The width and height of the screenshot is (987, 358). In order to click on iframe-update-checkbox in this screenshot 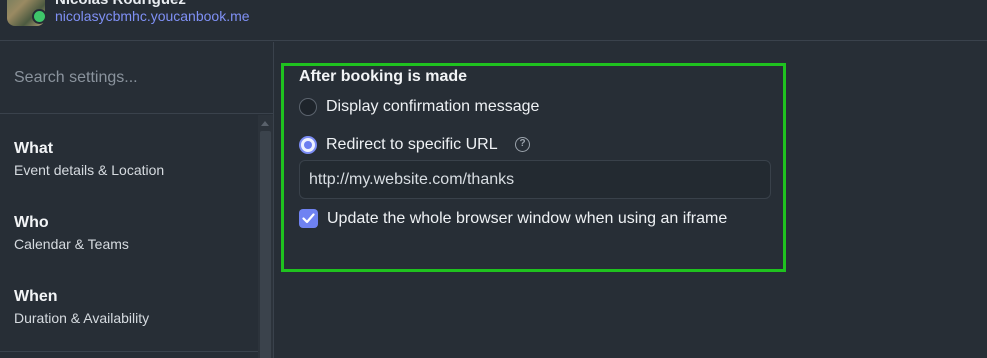, I will do `click(308, 218)`.